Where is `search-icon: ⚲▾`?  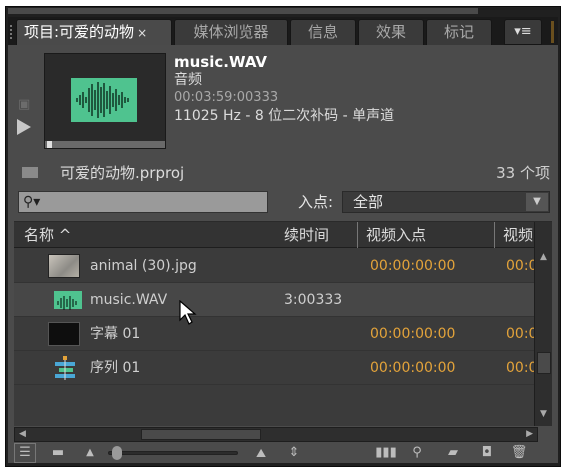
search-icon: ⚲▾ is located at coordinates (31, 202).